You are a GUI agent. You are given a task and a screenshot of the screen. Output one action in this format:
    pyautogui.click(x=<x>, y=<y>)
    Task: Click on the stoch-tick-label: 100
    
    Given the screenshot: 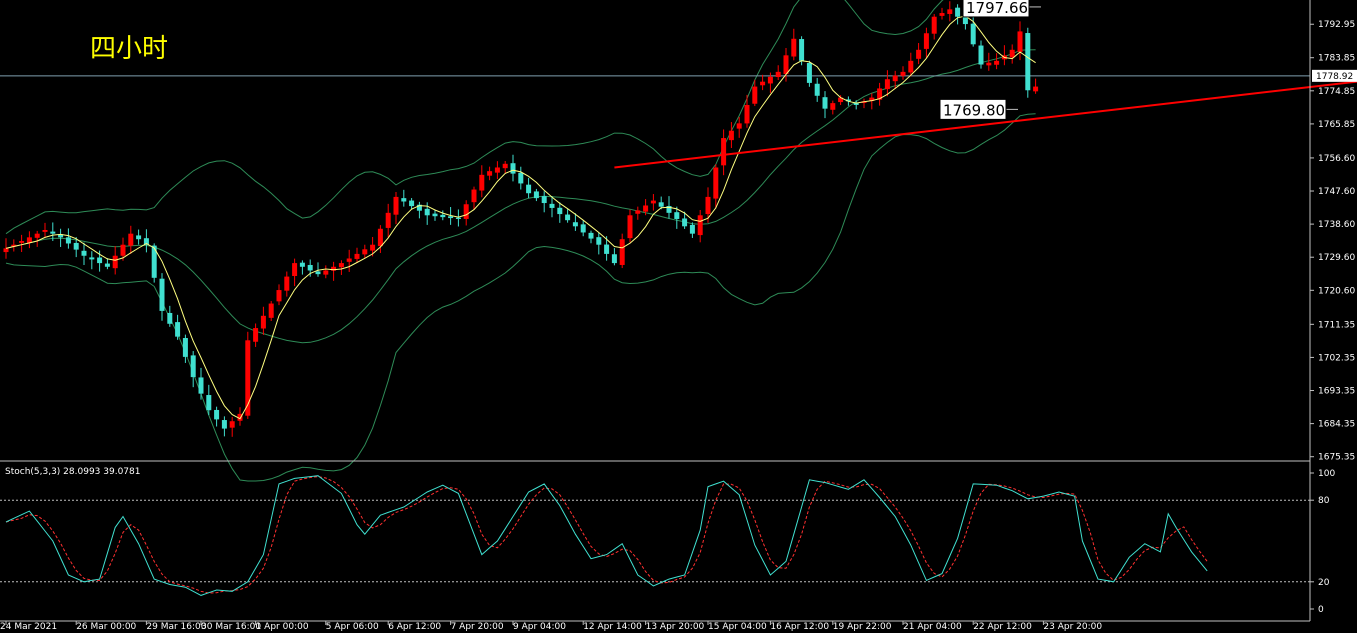 What is the action you would take?
    pyautogui.click(x=1326, y=474)
    